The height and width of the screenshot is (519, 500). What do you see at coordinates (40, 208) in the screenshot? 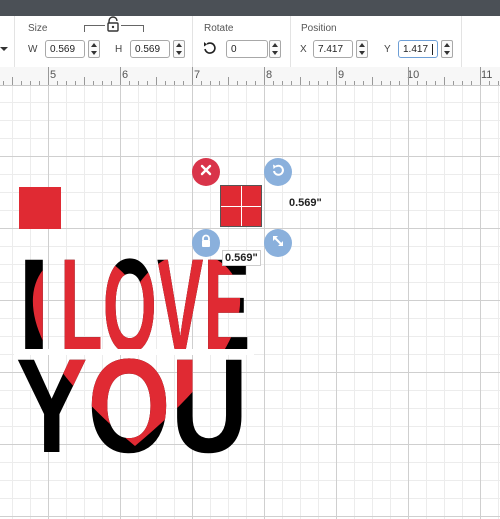
I see `dot-square` at bounding box center [40, 208].